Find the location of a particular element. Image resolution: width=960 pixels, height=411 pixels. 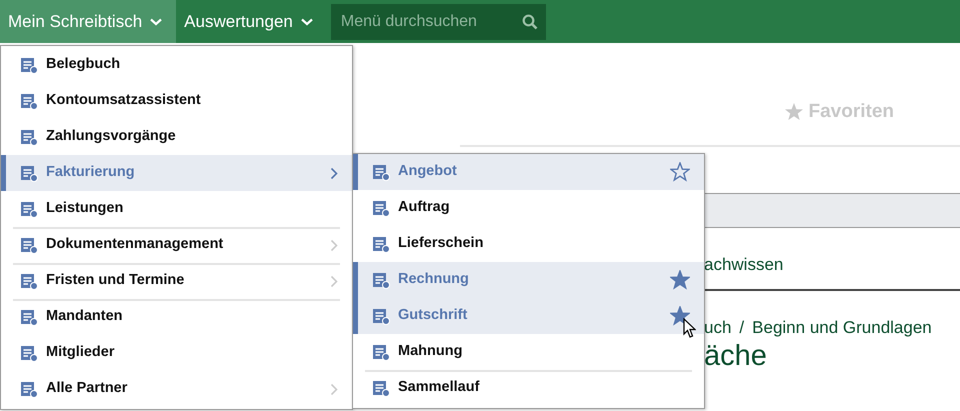

page-heading: äche is located at coordinates (735, 356).